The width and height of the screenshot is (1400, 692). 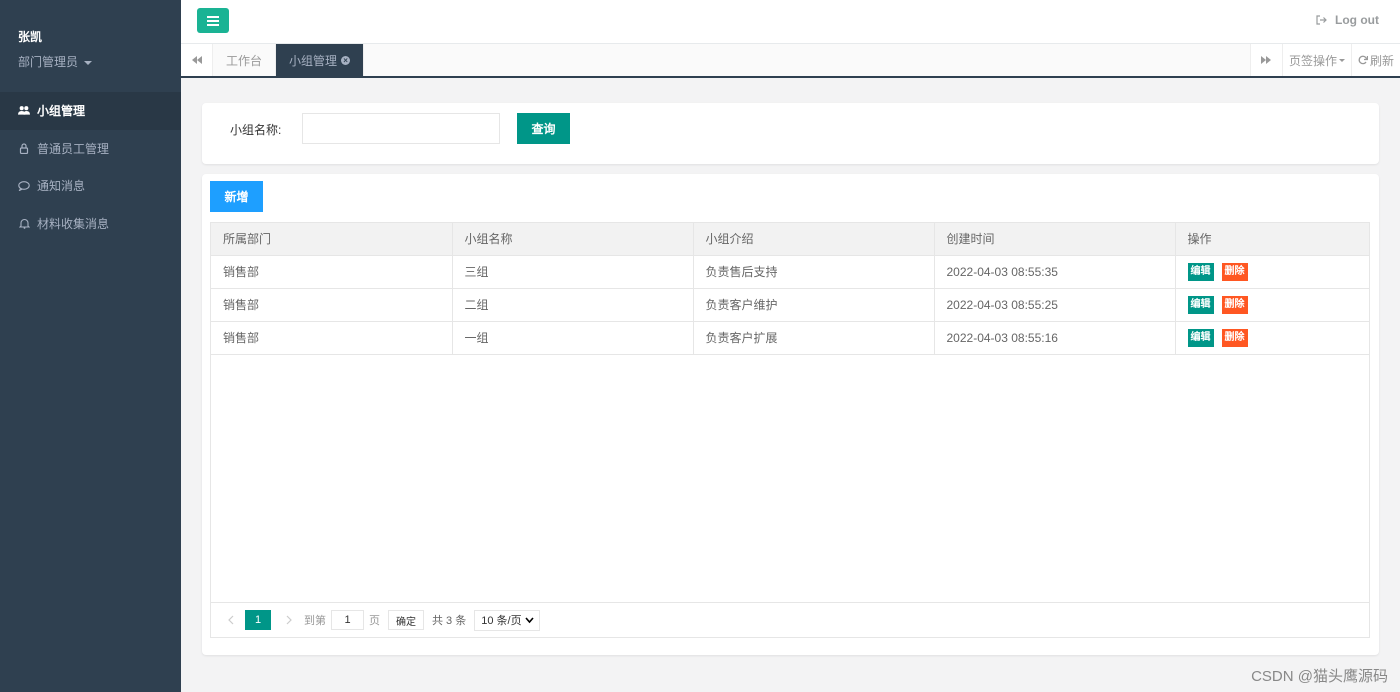 I want to click on sidebar-item-label: 通知消息, so click(x=61, y=186).